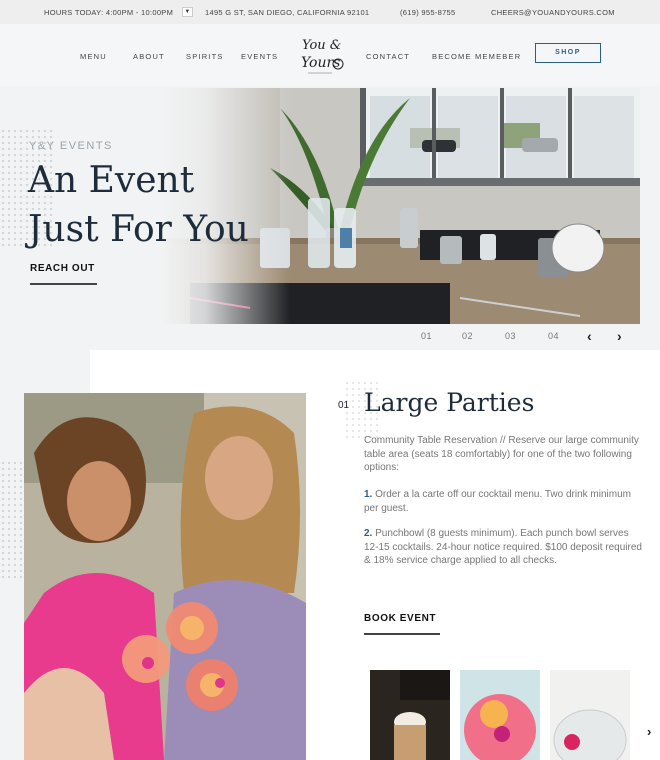  What do you see at coordinates (205, 56) in the screenshot?
I see `nav-item-spirits: SPIRITS` at bounding box center [205, 56].